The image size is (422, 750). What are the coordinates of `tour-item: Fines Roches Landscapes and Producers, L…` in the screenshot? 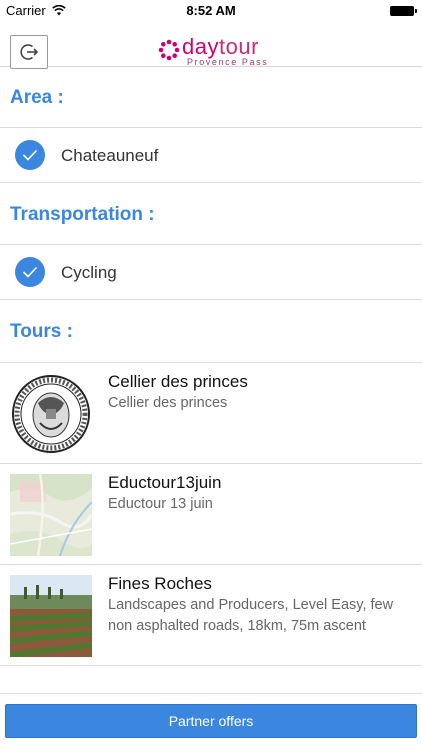 It's located at (211, 615).